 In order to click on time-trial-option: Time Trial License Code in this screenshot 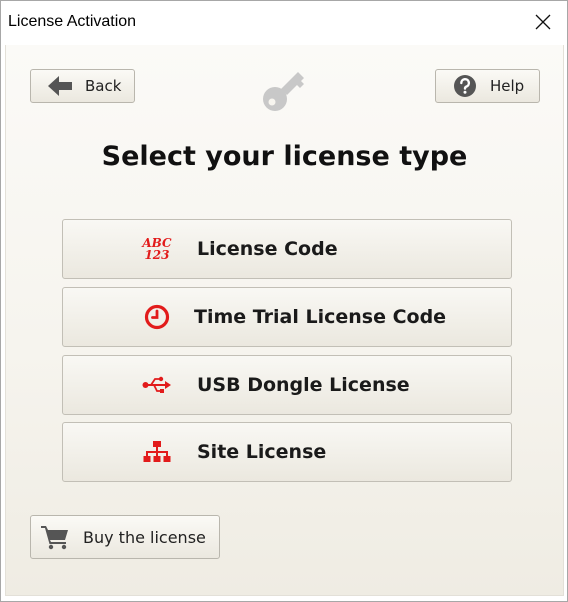, I will do `click(287, 317)`.